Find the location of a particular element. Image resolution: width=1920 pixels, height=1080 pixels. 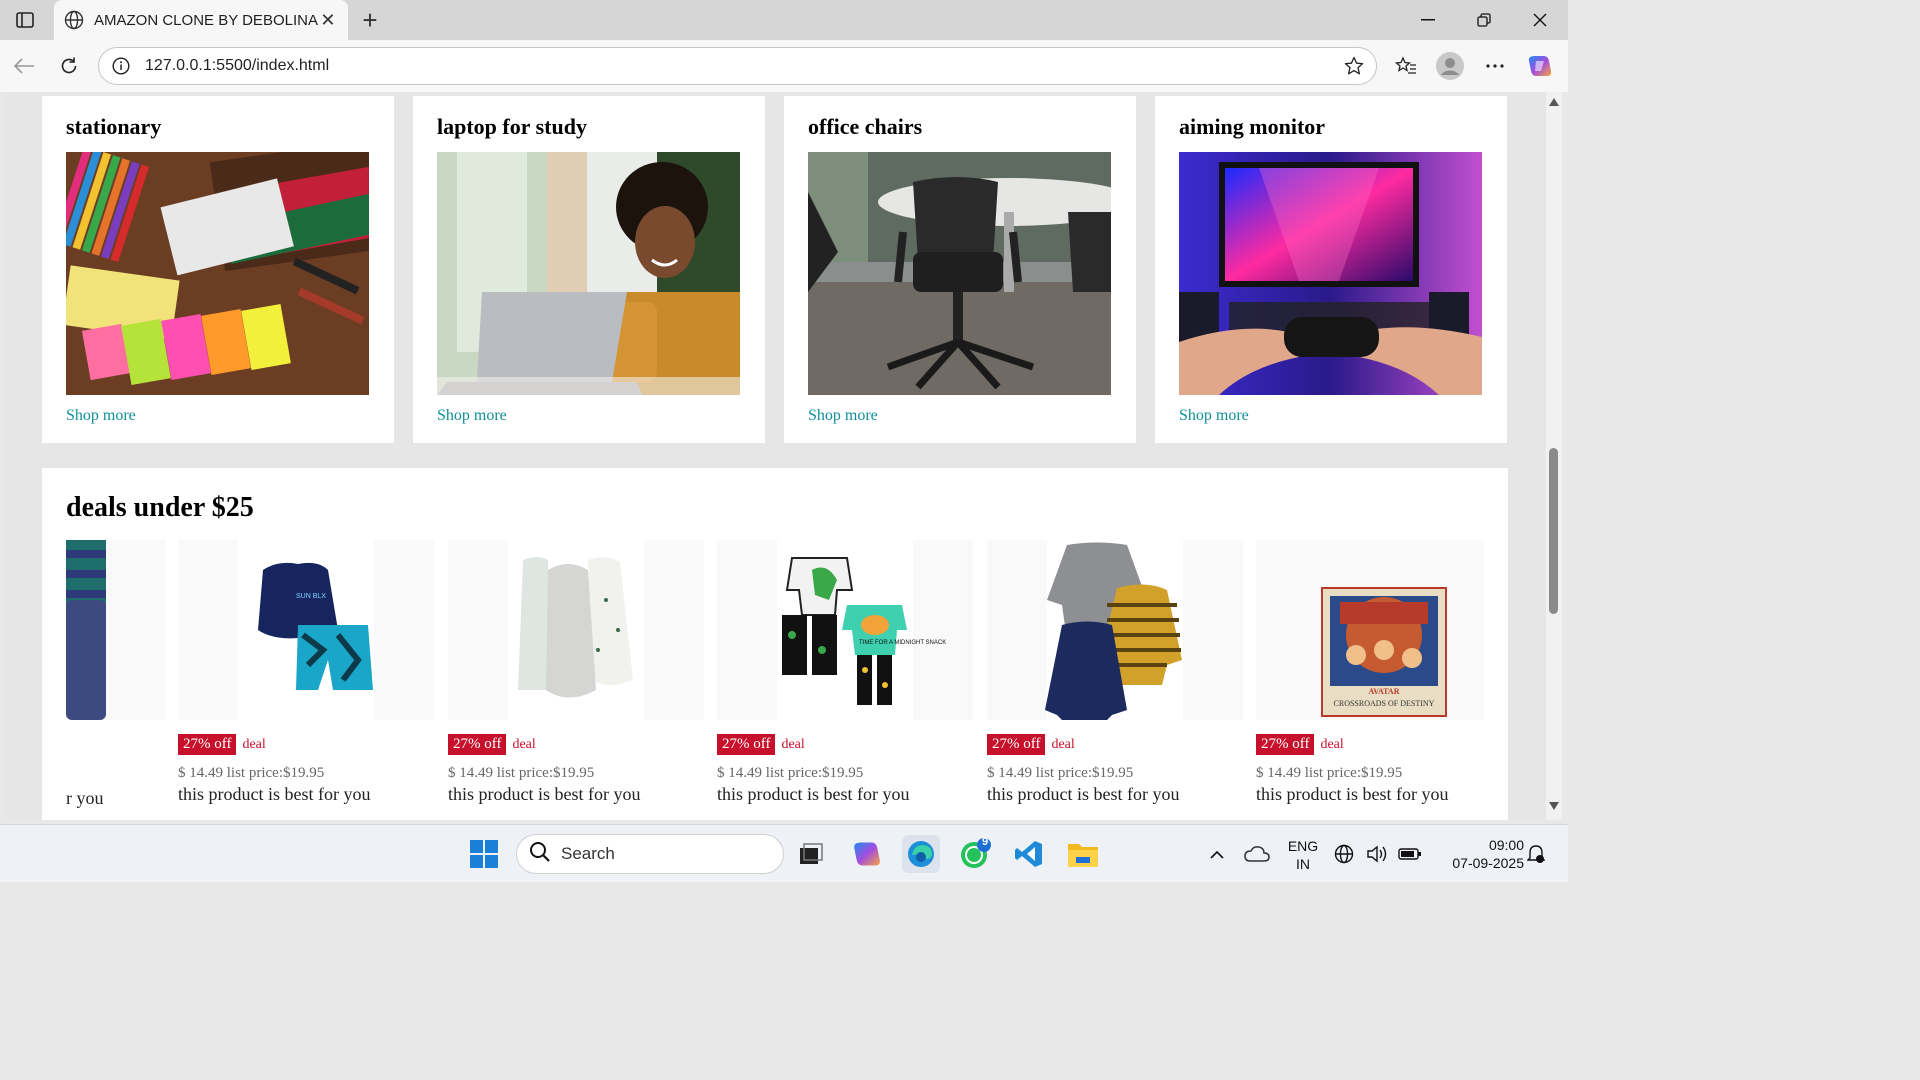

scroll-down-arrow-icon is located at coordinates (1554, 806).